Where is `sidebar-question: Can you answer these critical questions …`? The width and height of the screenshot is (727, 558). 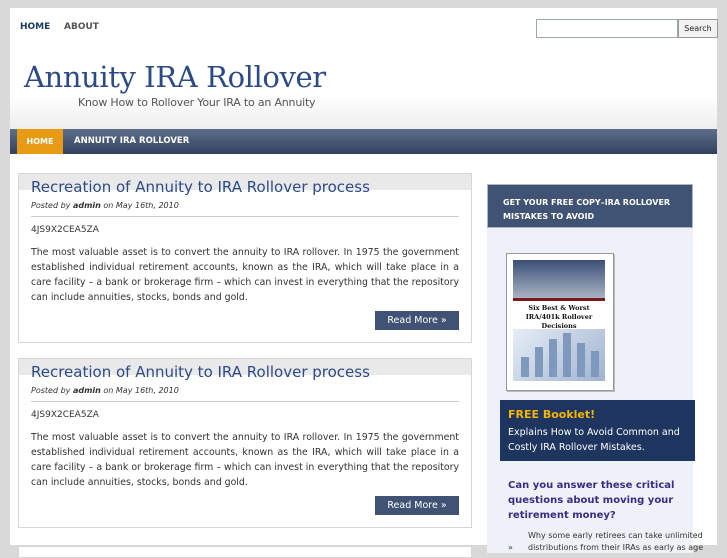 sidebar-question: Can you answer these critical questions … is located at coordinates (591, 500).